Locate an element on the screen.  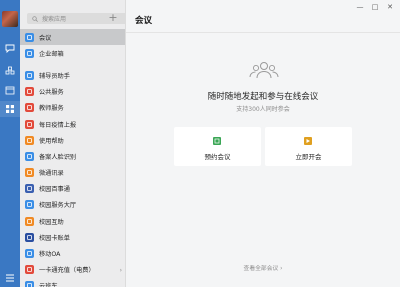
campus-info-icon is located at coordinates (29, 189).